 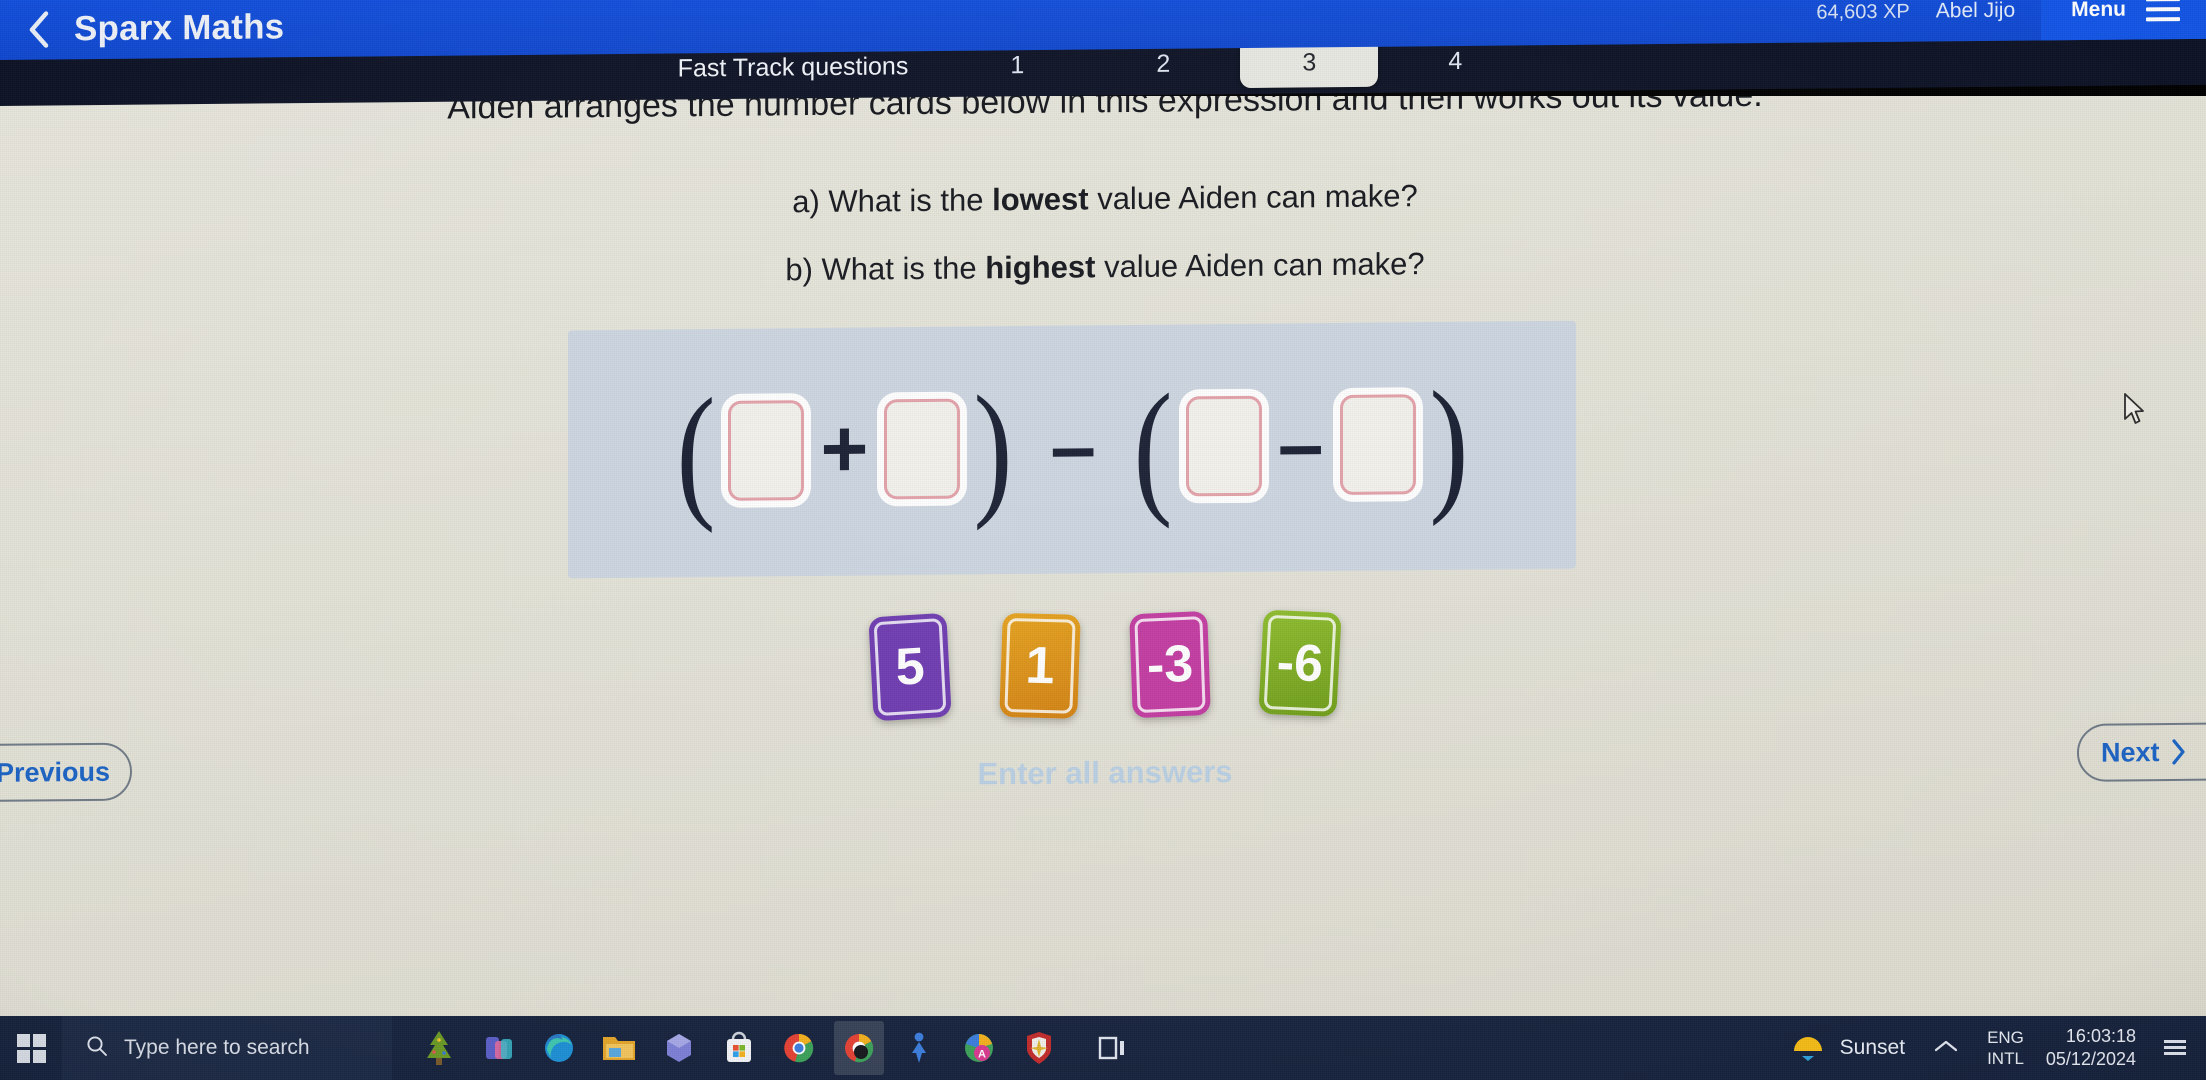 I want to click on start-button, so click(x=31, y=1048).